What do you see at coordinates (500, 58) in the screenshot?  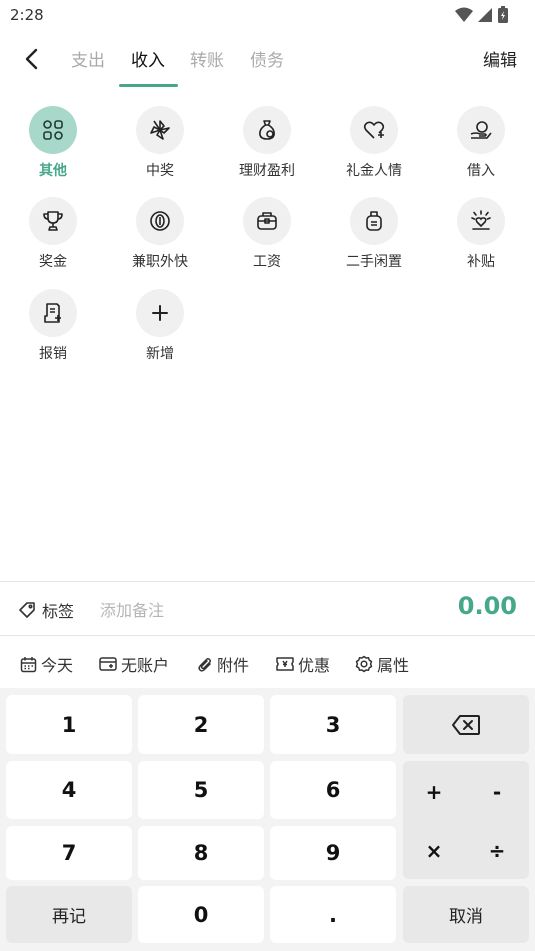 I see `edit-button: 编辑` at bounding box center [500, 58].